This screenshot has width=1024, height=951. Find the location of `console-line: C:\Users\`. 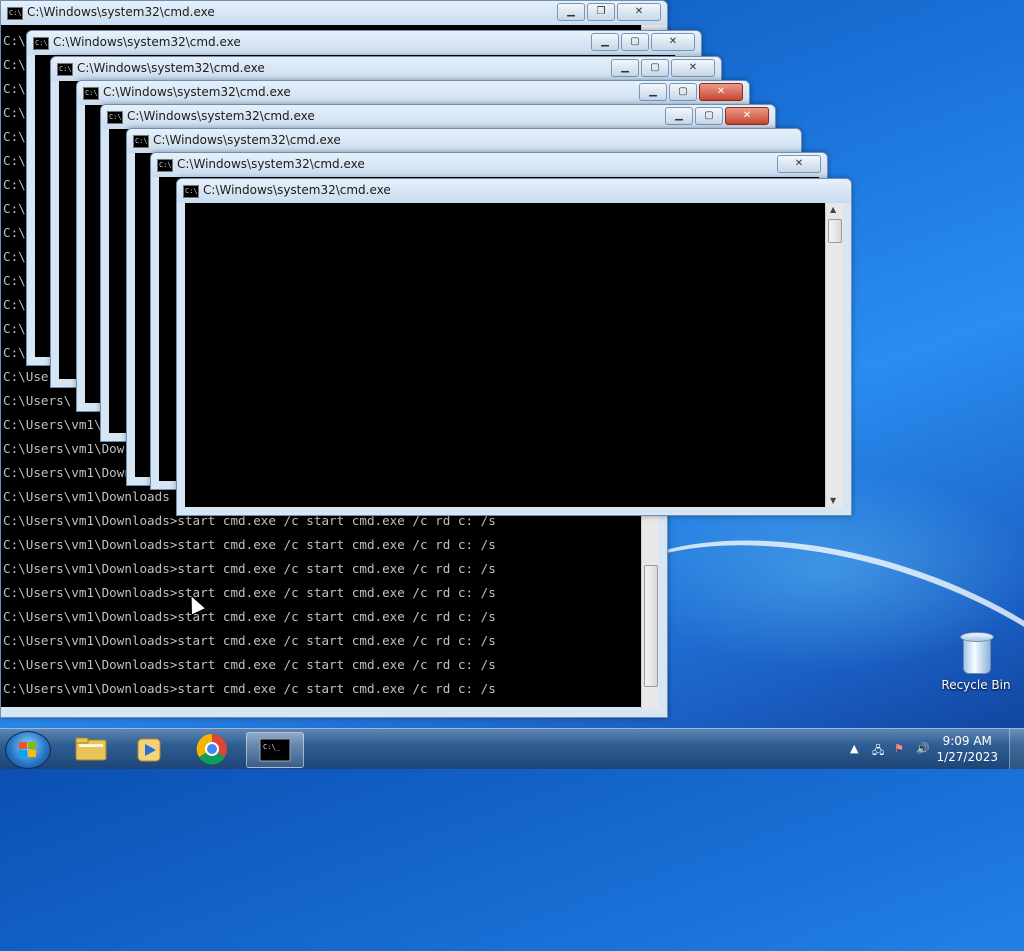

console-line: C:\Users\ is located at coordinates (37, 400).